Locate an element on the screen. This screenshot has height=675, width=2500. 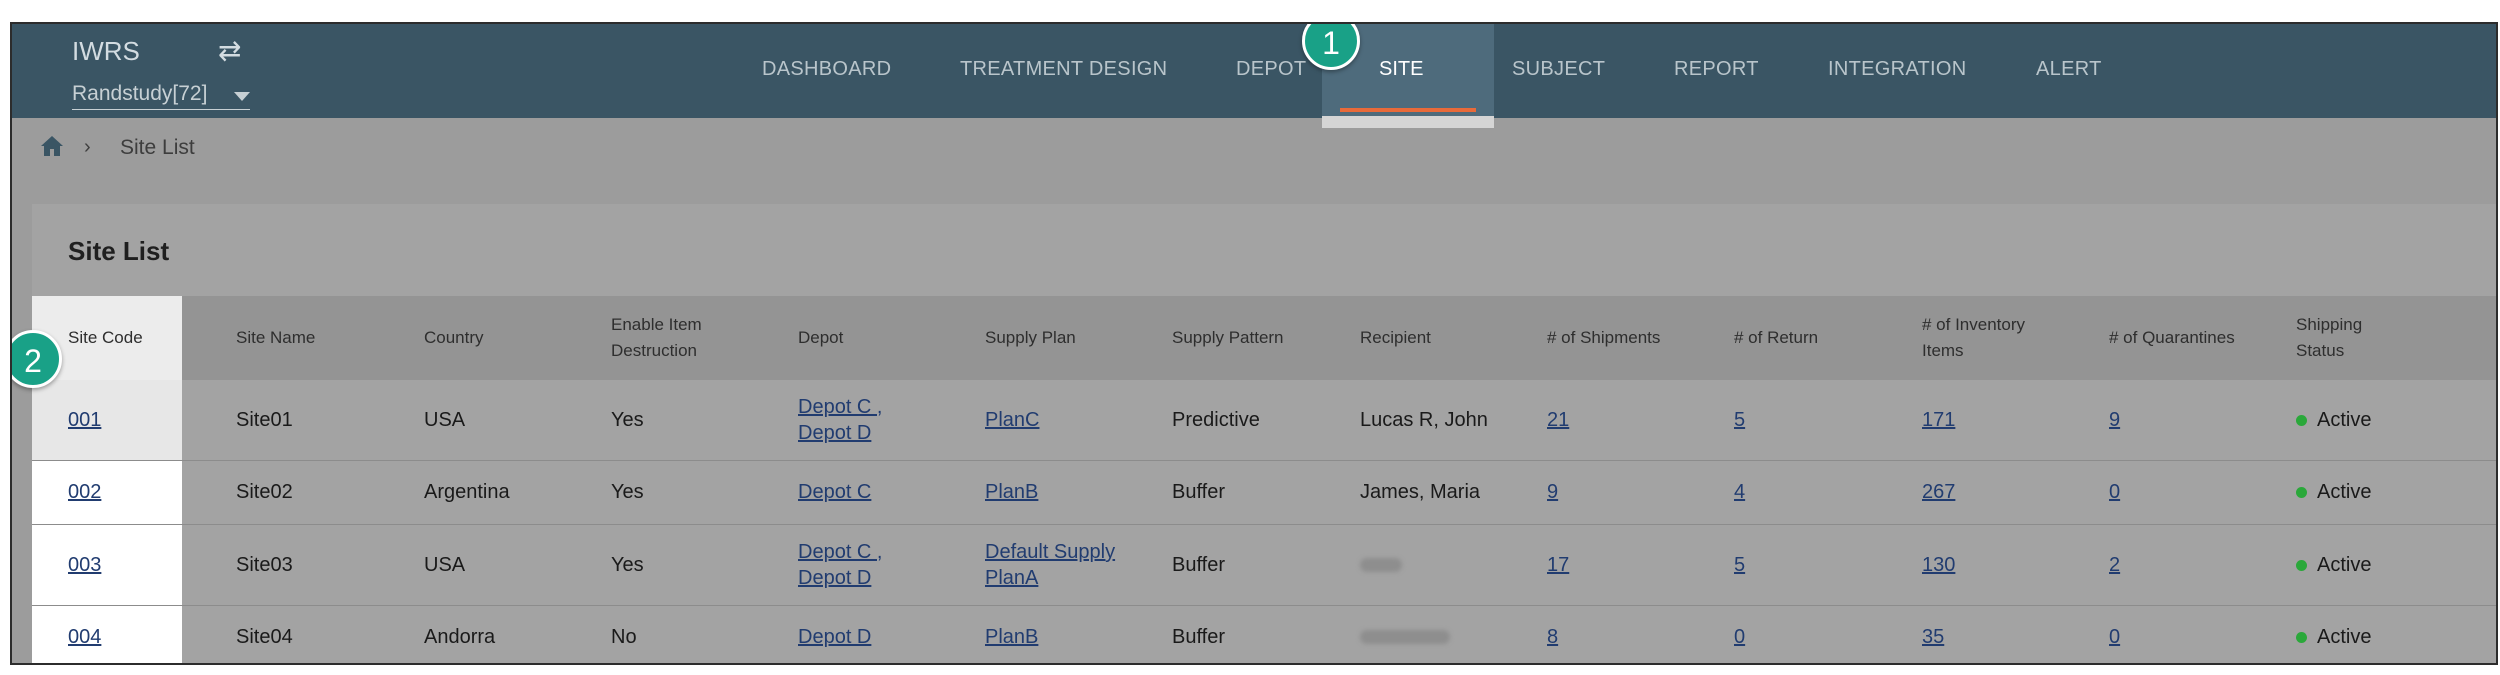
header-shipments: # of Shipments is located at coordinates (1632, 338).